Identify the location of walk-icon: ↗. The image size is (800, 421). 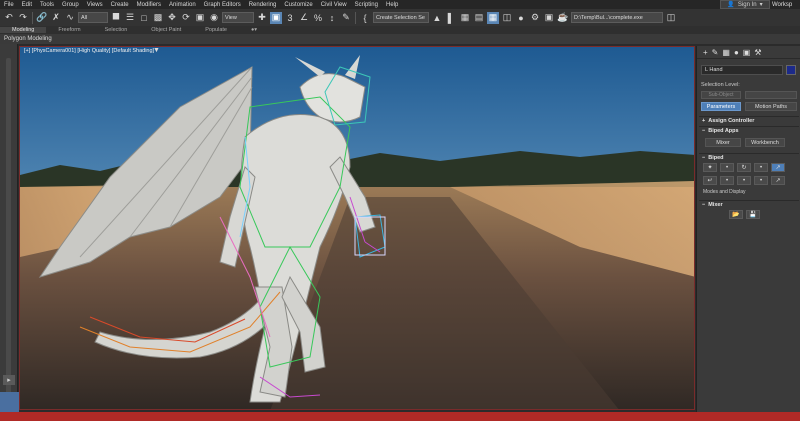
(778, 180).